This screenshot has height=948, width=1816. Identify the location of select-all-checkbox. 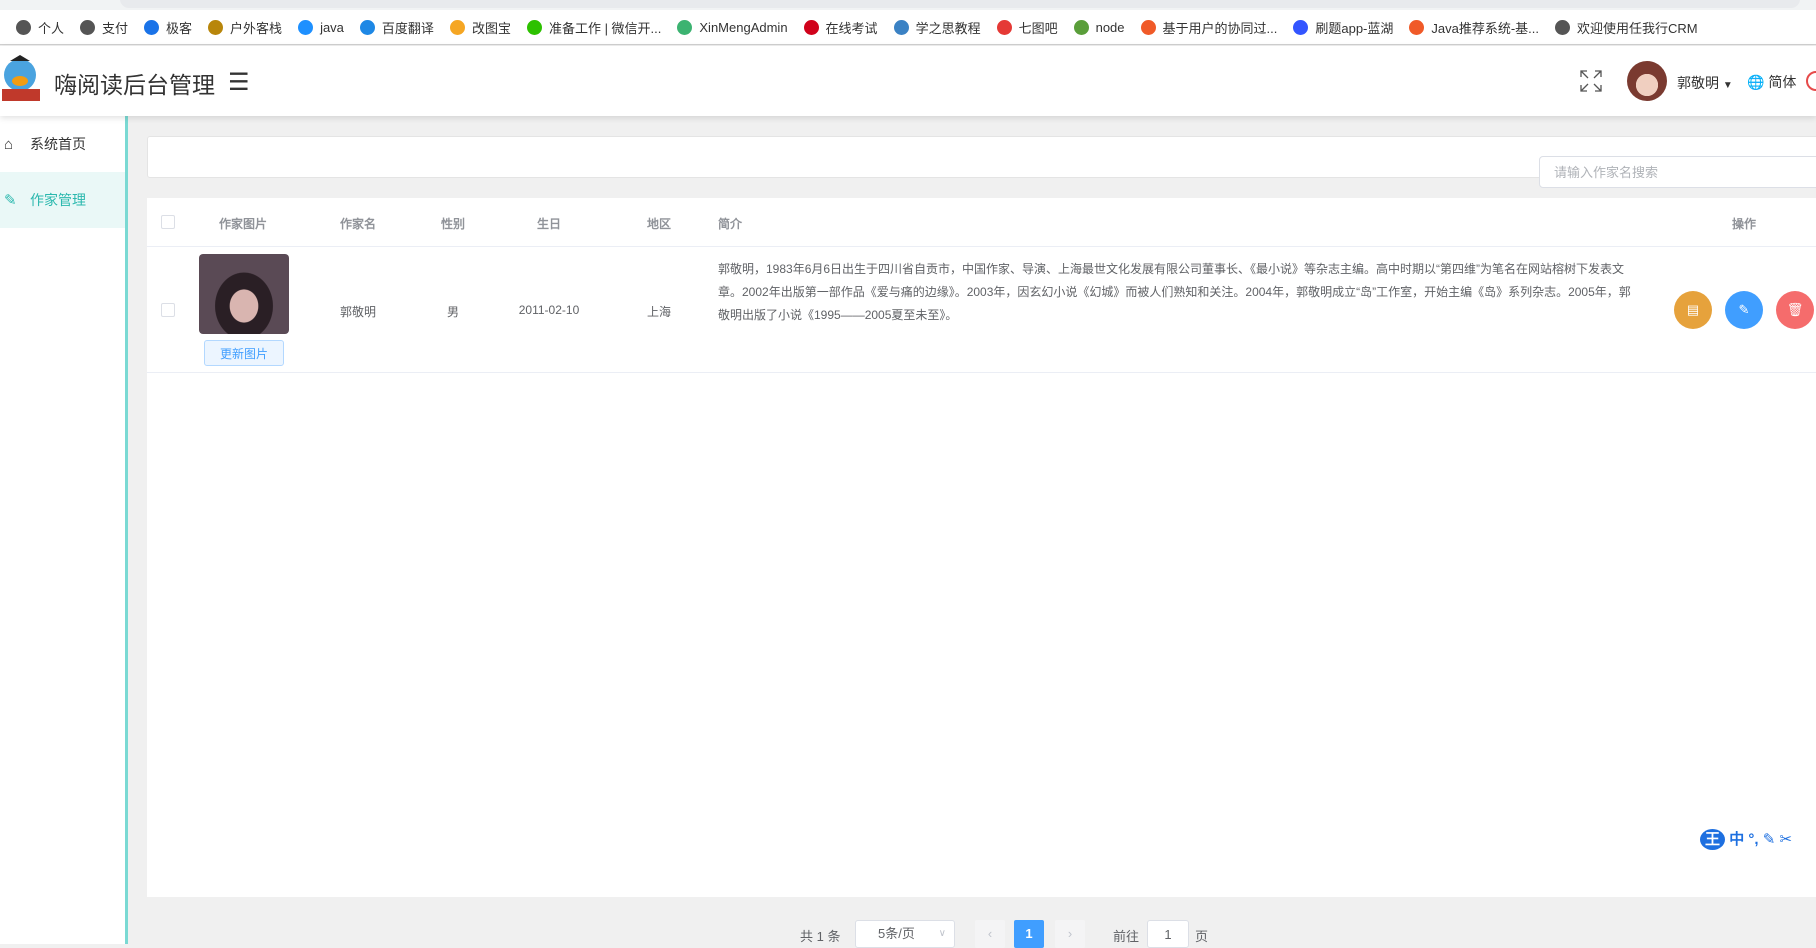
(168, 222).